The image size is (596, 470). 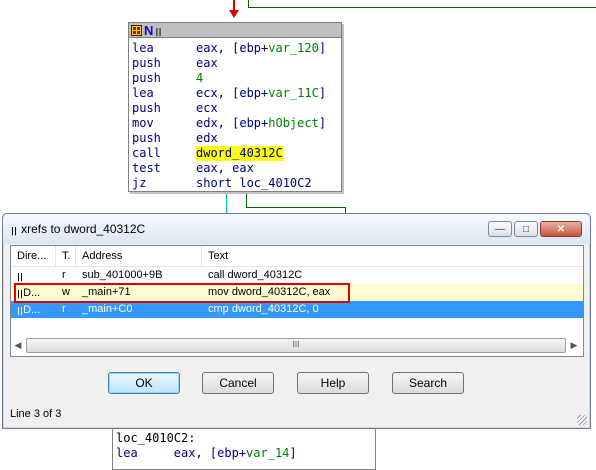 I want to click on ok-button: OK, so click(x=144, y=383).